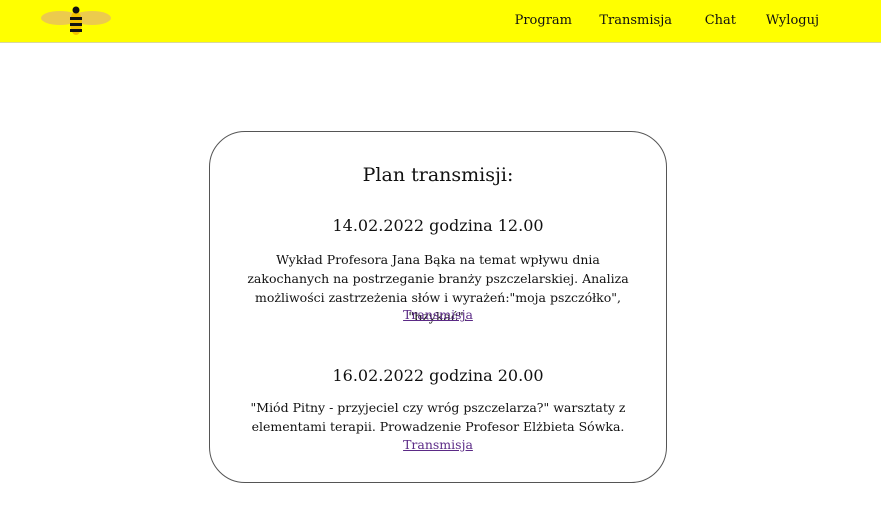  I want to click on top-navbar: Program Transmisja Chat Wyloguj, so click(440, 21).